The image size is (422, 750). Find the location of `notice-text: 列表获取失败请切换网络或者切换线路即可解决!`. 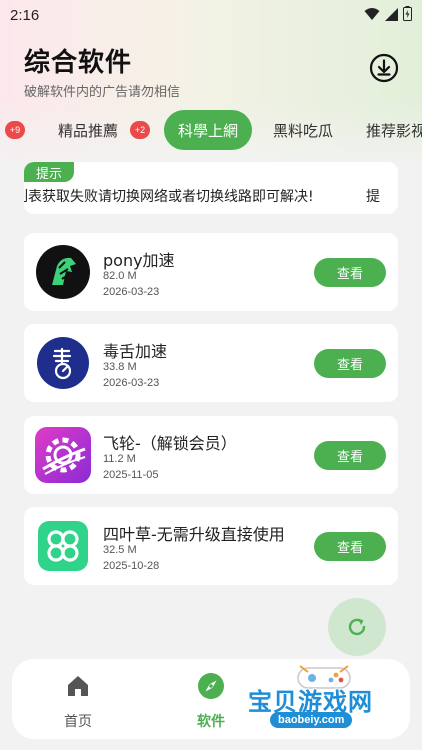

notice-text: 列表获取失败请切换网络或者切换线路即可解决! is located at coordinates (169, 197).